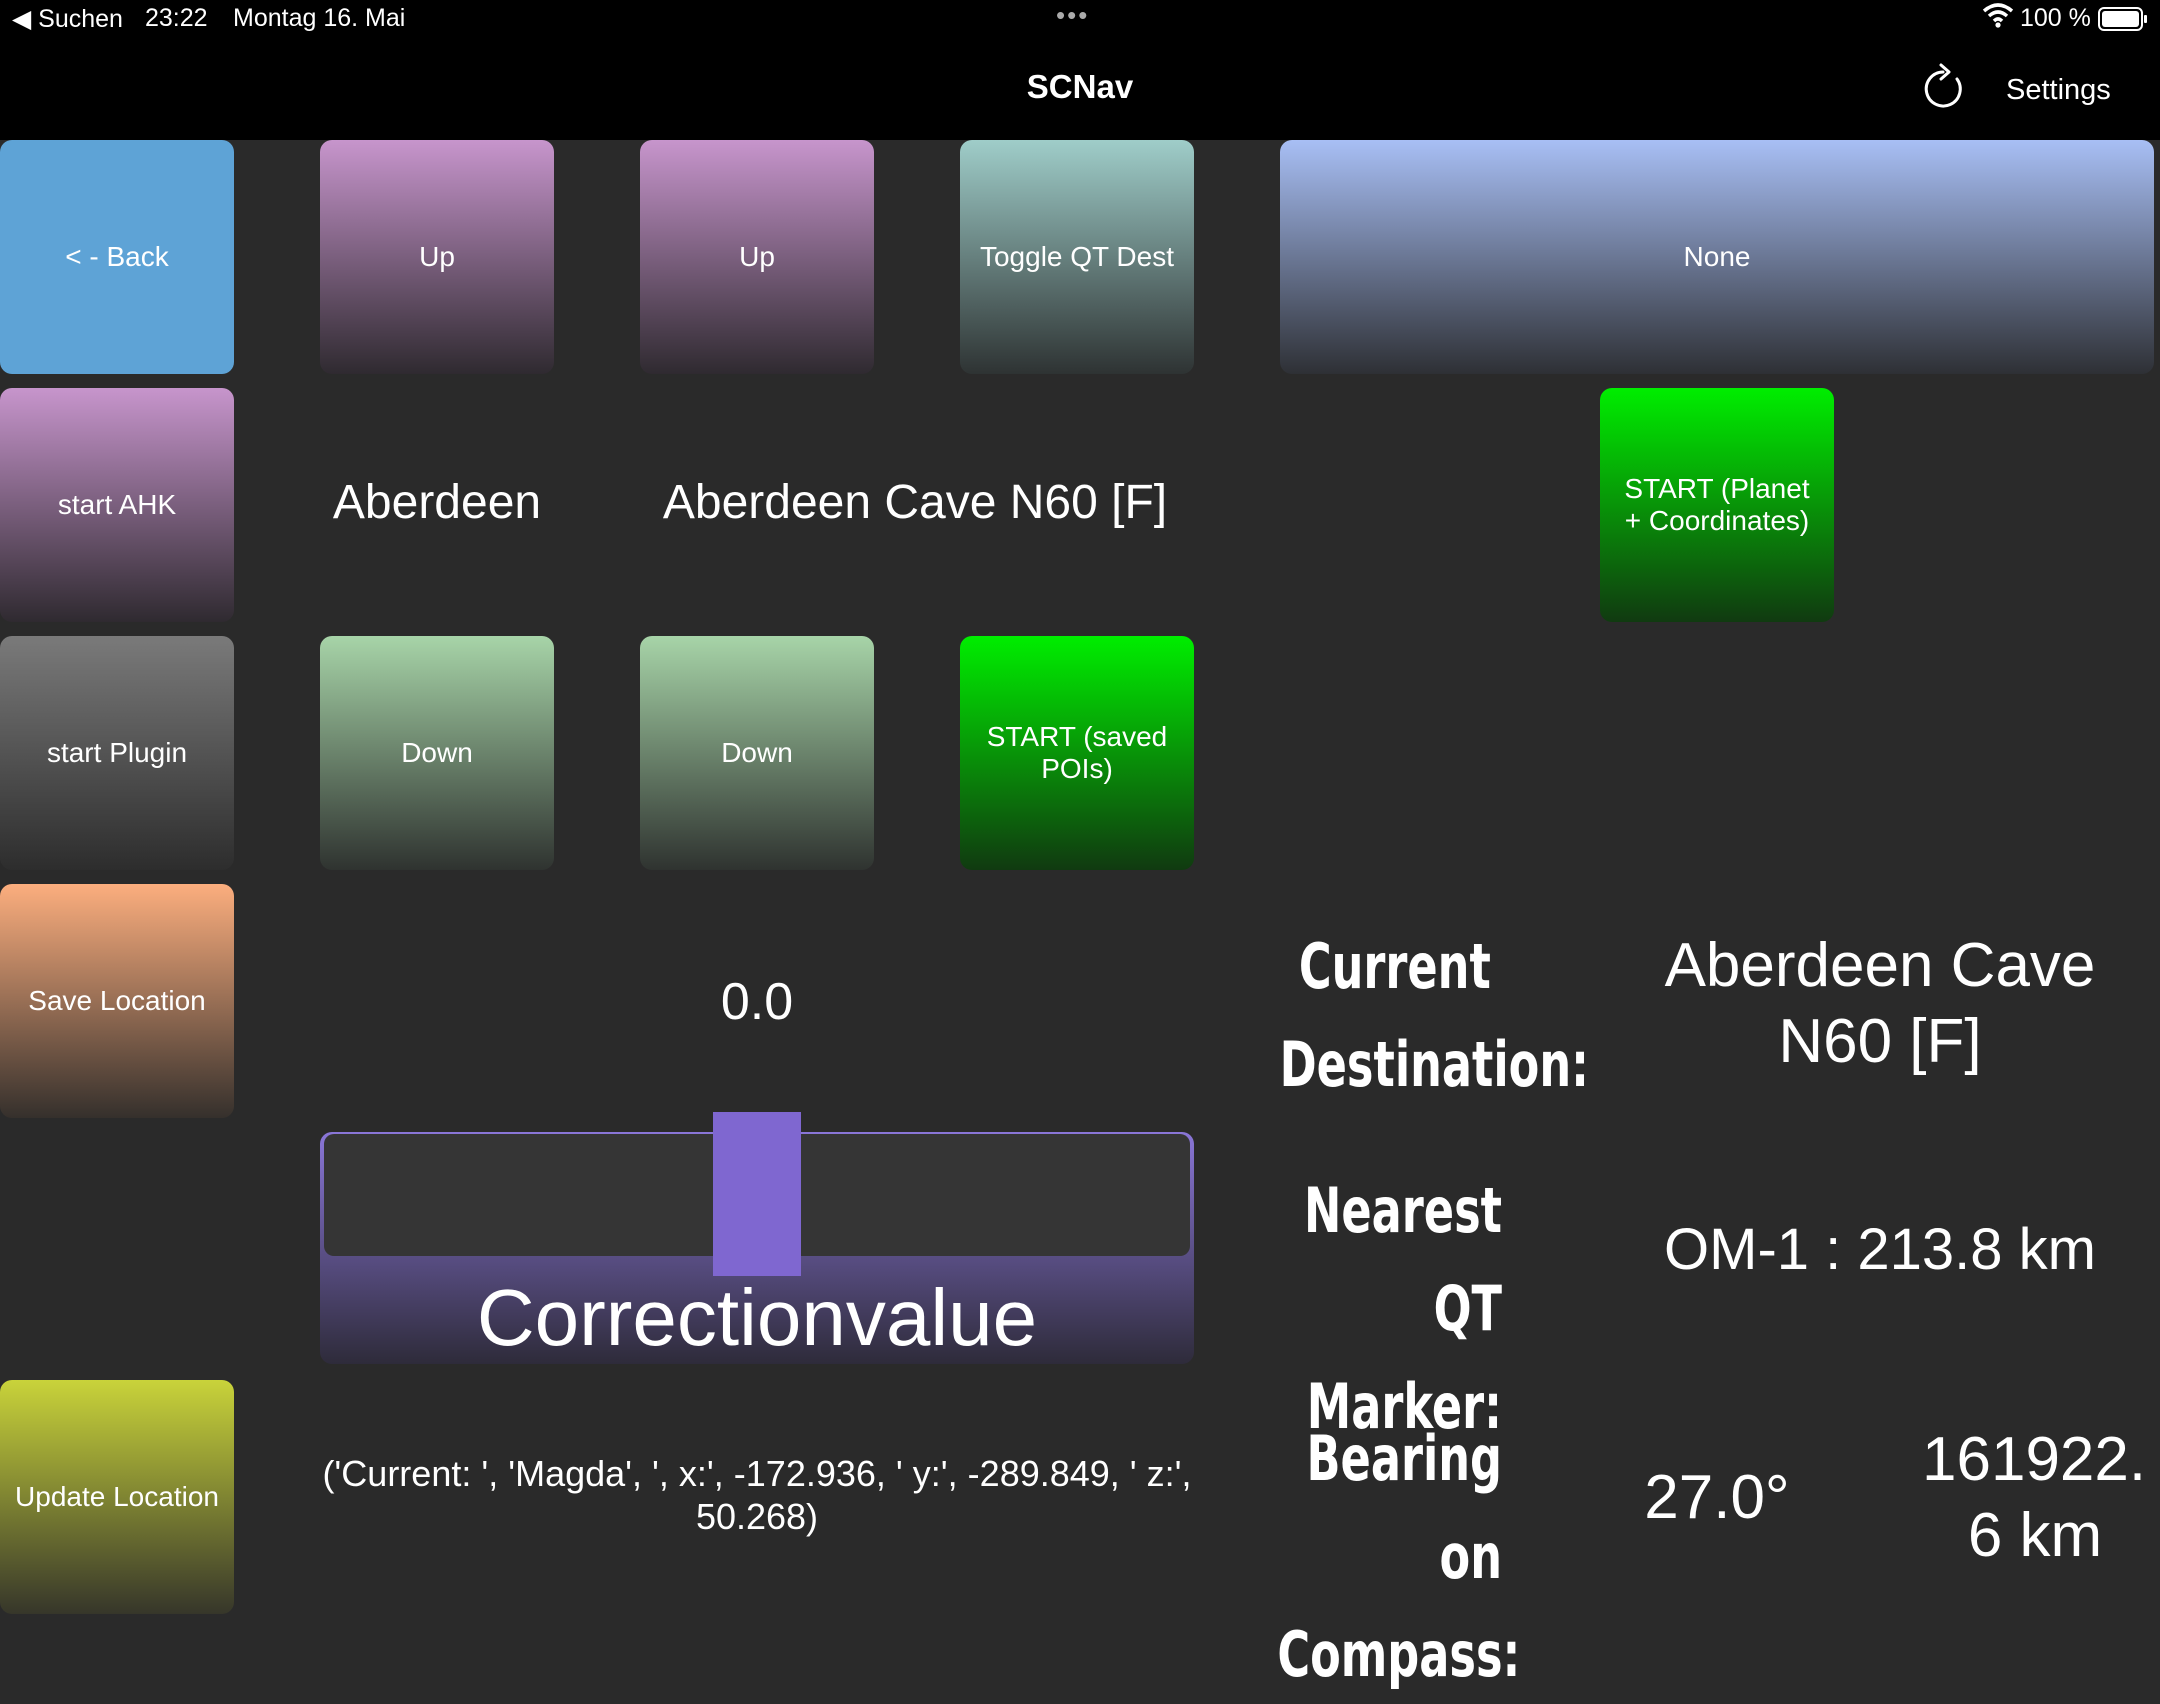 The height and width of the screenshot is (1704, 2160). Describe the element at coordinates (757, 753) in the screenshot. I see `poi-down-button: Down` at that location.